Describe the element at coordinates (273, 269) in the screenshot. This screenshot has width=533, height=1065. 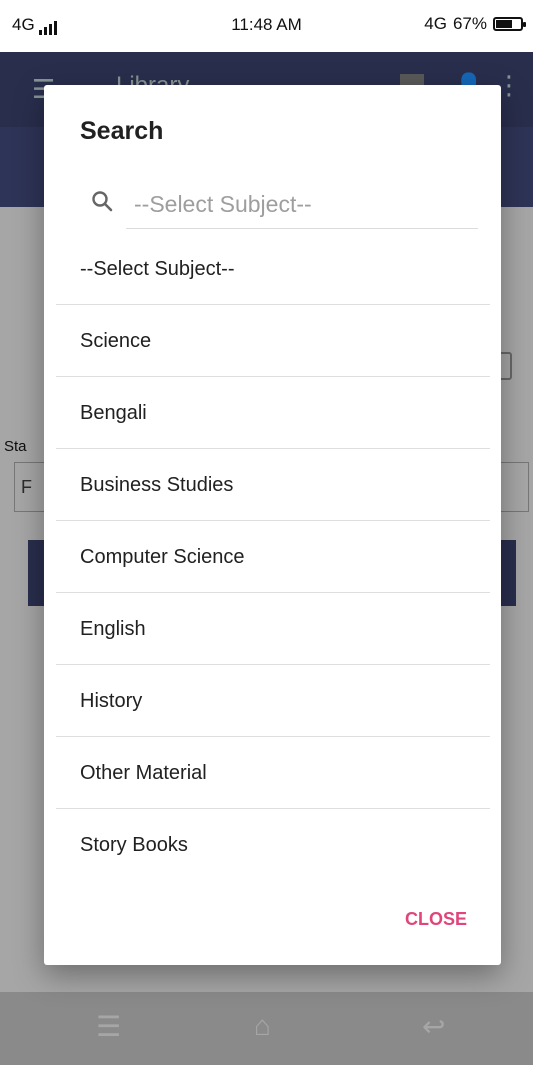
I see `list-item: --Select Subject--` at that location.